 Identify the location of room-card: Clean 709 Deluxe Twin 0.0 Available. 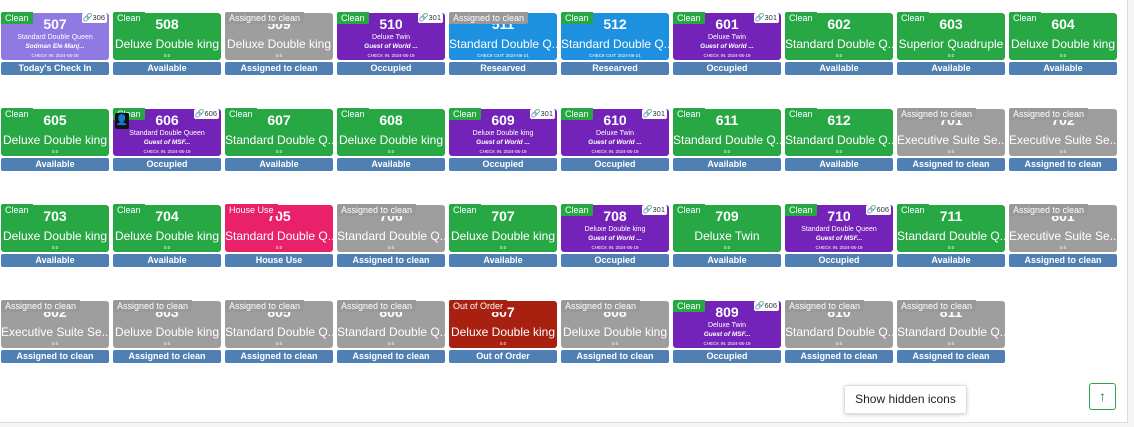
(727, 237).